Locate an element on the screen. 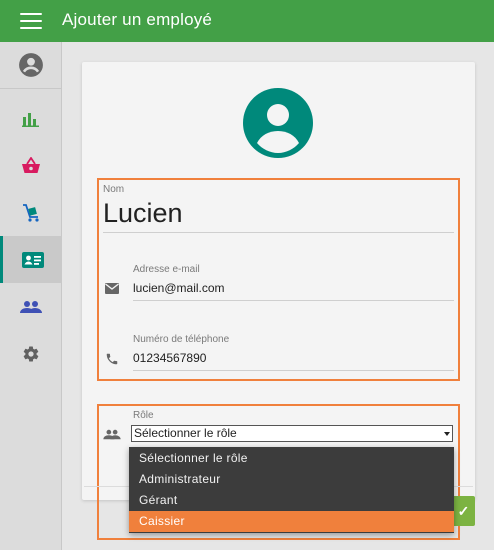 Image resolution: width=494 pixels, height=550 pixels. name-label: Nom is located at coordinates (114, 189).